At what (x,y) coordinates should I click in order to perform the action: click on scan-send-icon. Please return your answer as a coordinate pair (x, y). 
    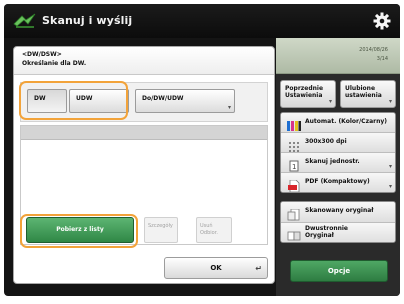
    Looking at the image, I should click on (25, 21).